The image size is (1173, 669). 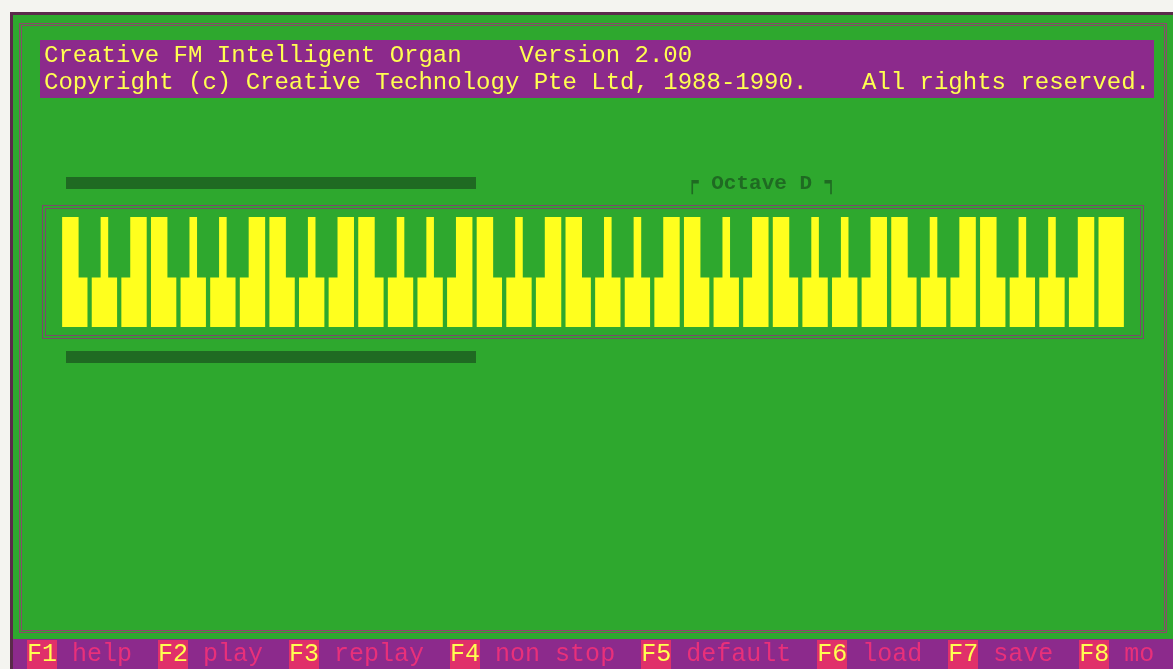 What do you see at coordinates (533, 654) in the screenshot?
I see `function-key: F4 non stop` at bounding box center [533, 654].